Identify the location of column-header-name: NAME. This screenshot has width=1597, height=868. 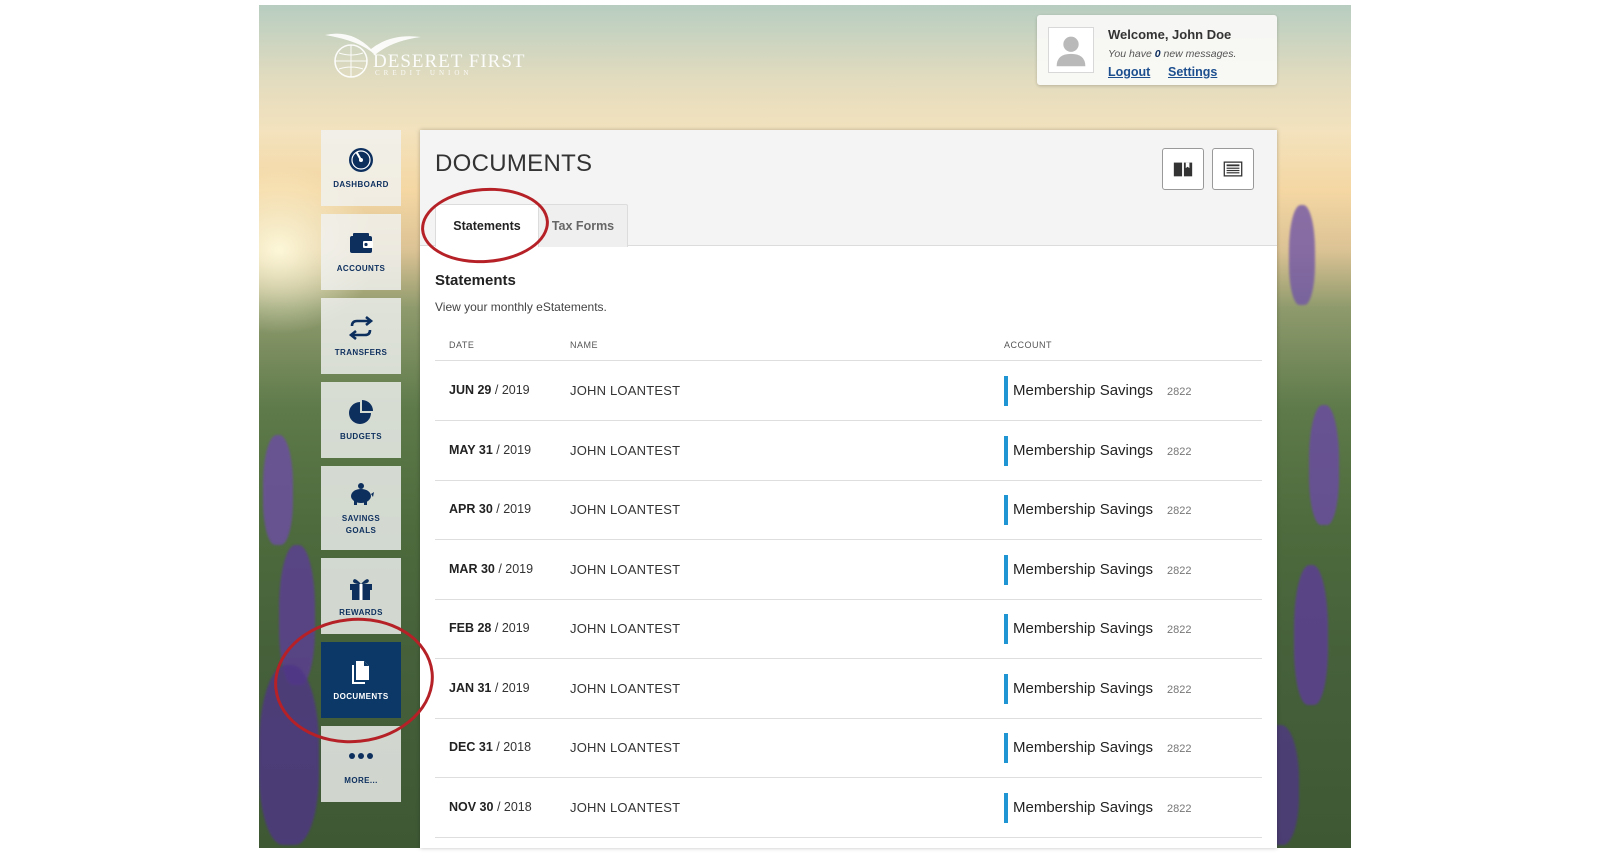
(584, 345).